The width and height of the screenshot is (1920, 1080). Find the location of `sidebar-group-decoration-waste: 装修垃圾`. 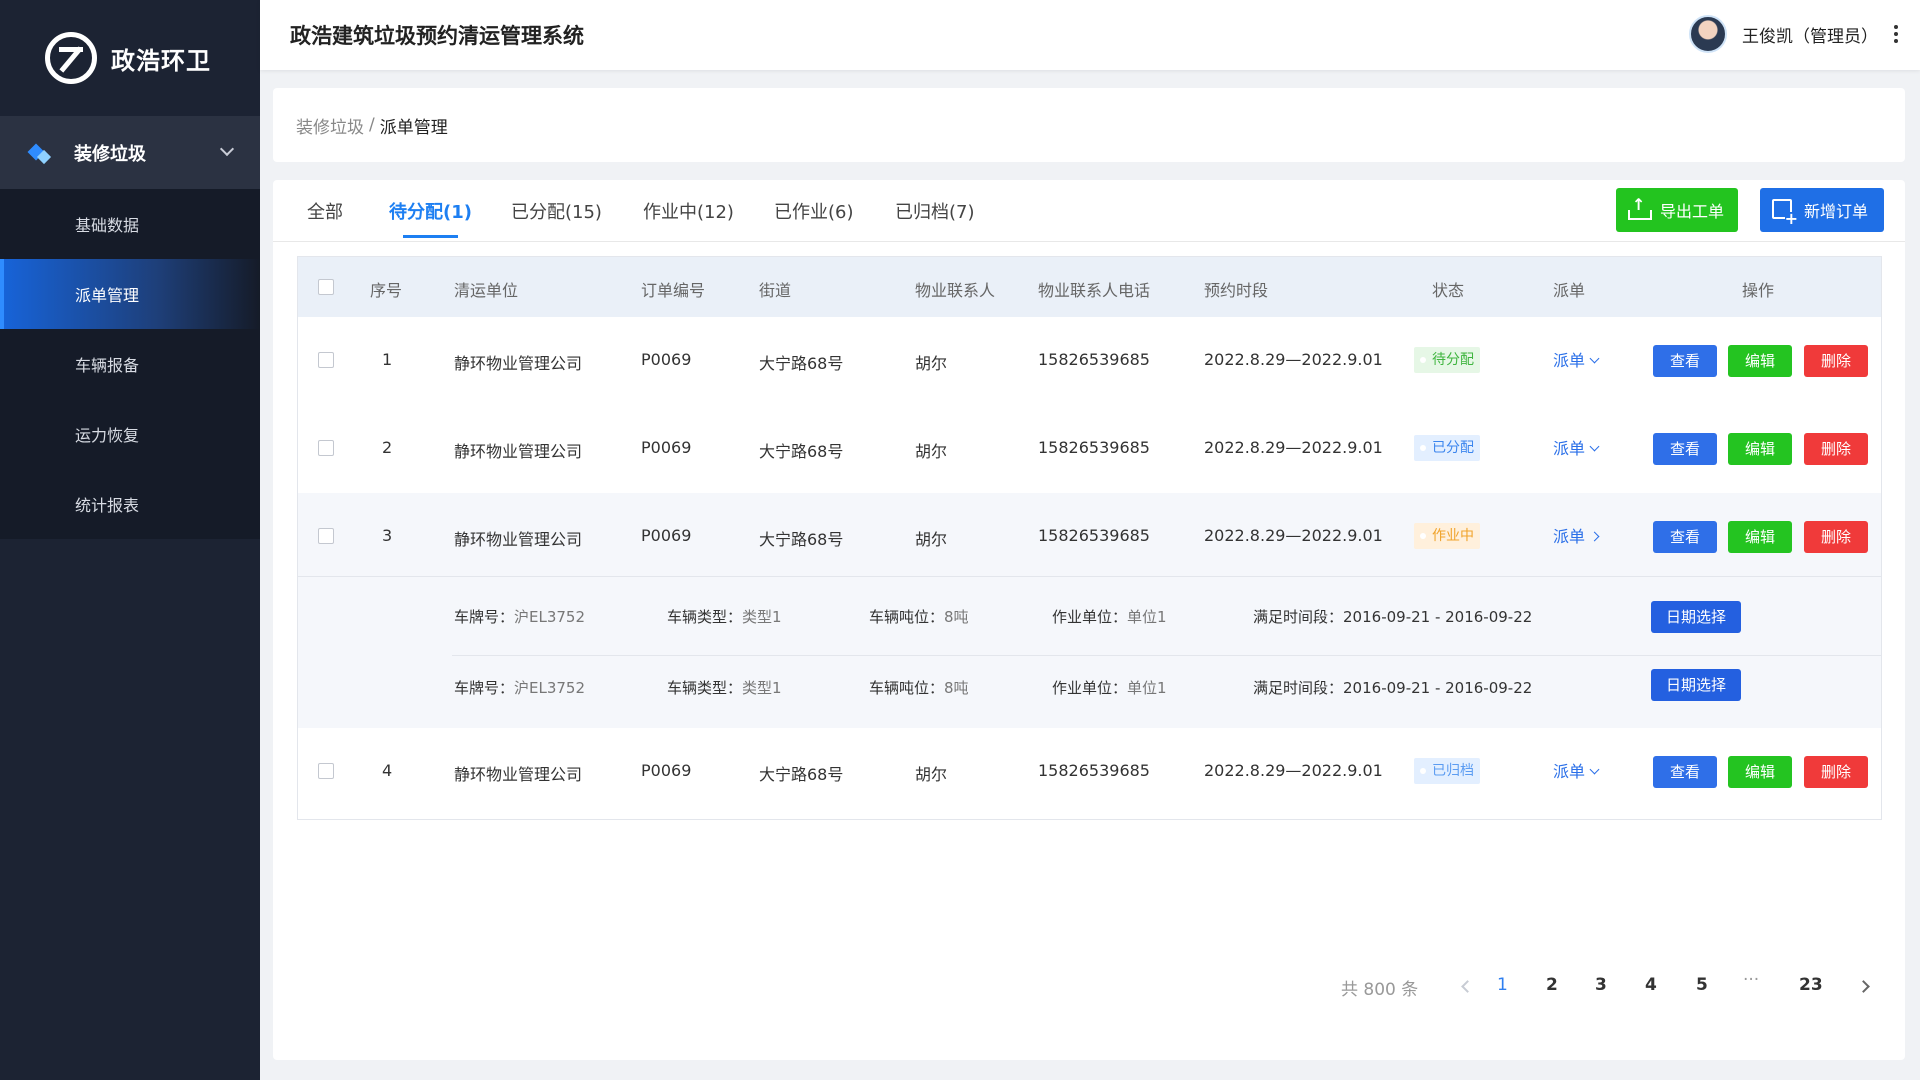

sidebar-group-decoration-waste: 装修垃圾 is located at coordinates (130, 152).